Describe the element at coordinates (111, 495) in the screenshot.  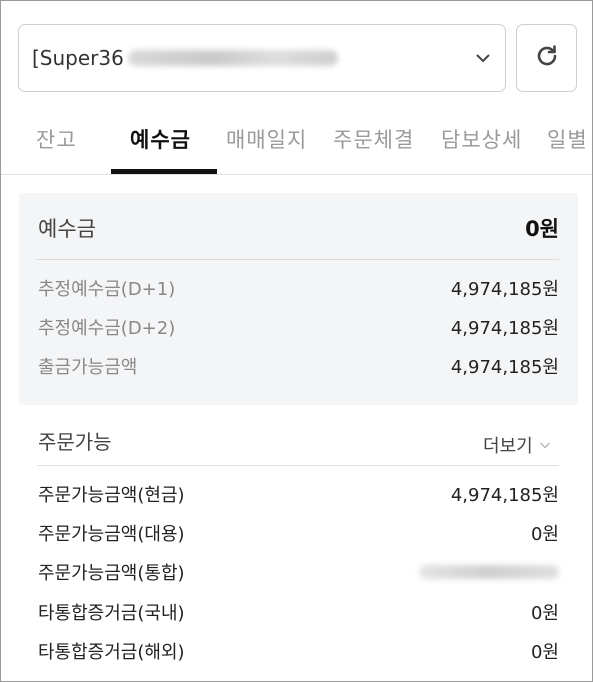
I see `order-row-label: 주문가능금액(현금)` at that location.